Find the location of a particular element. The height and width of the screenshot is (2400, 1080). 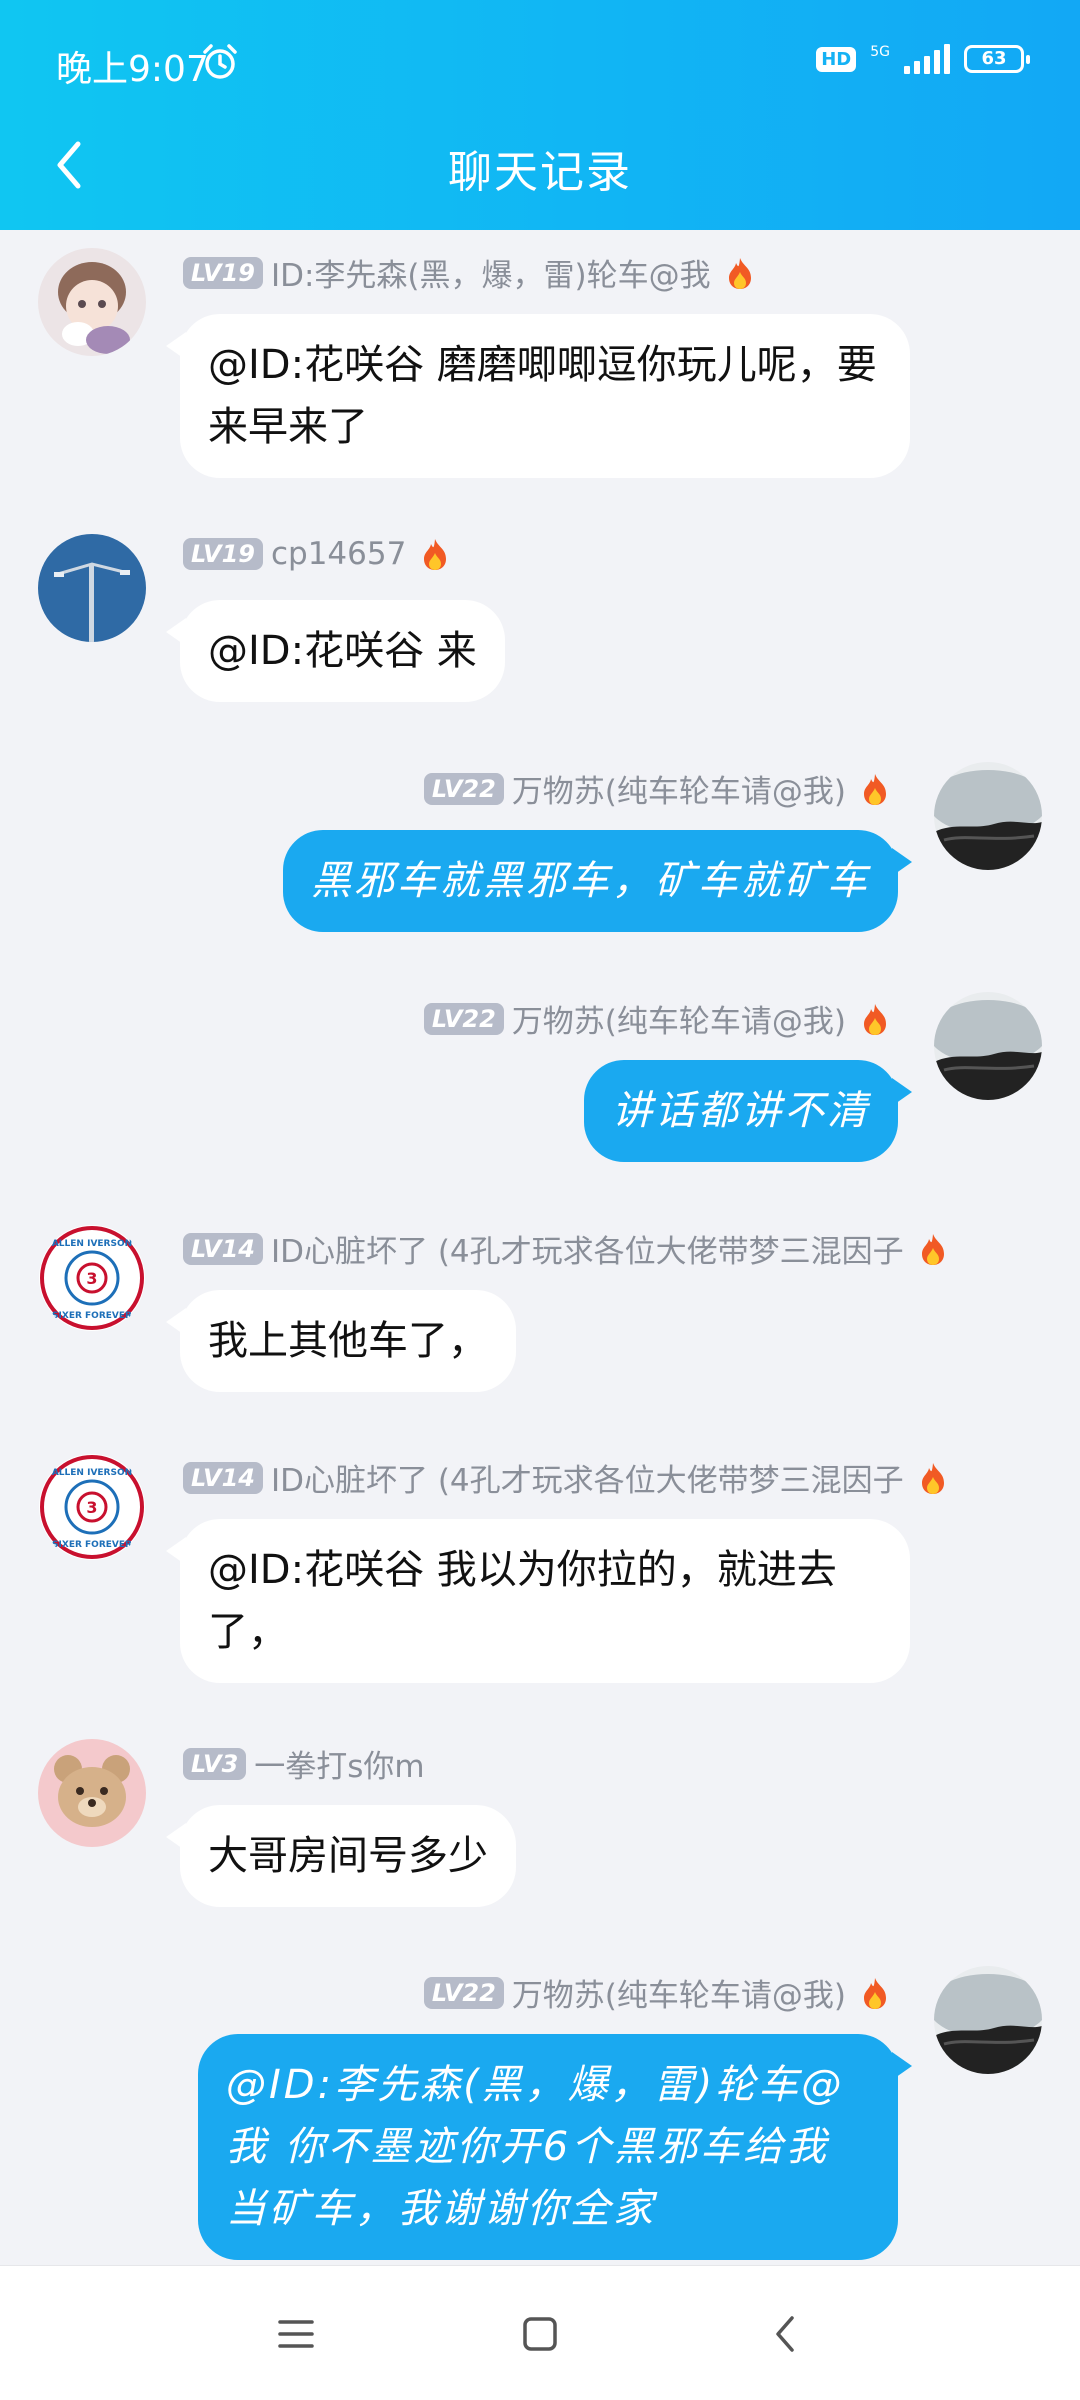

alarm-clock-icon is located at coordinates (220, 61).